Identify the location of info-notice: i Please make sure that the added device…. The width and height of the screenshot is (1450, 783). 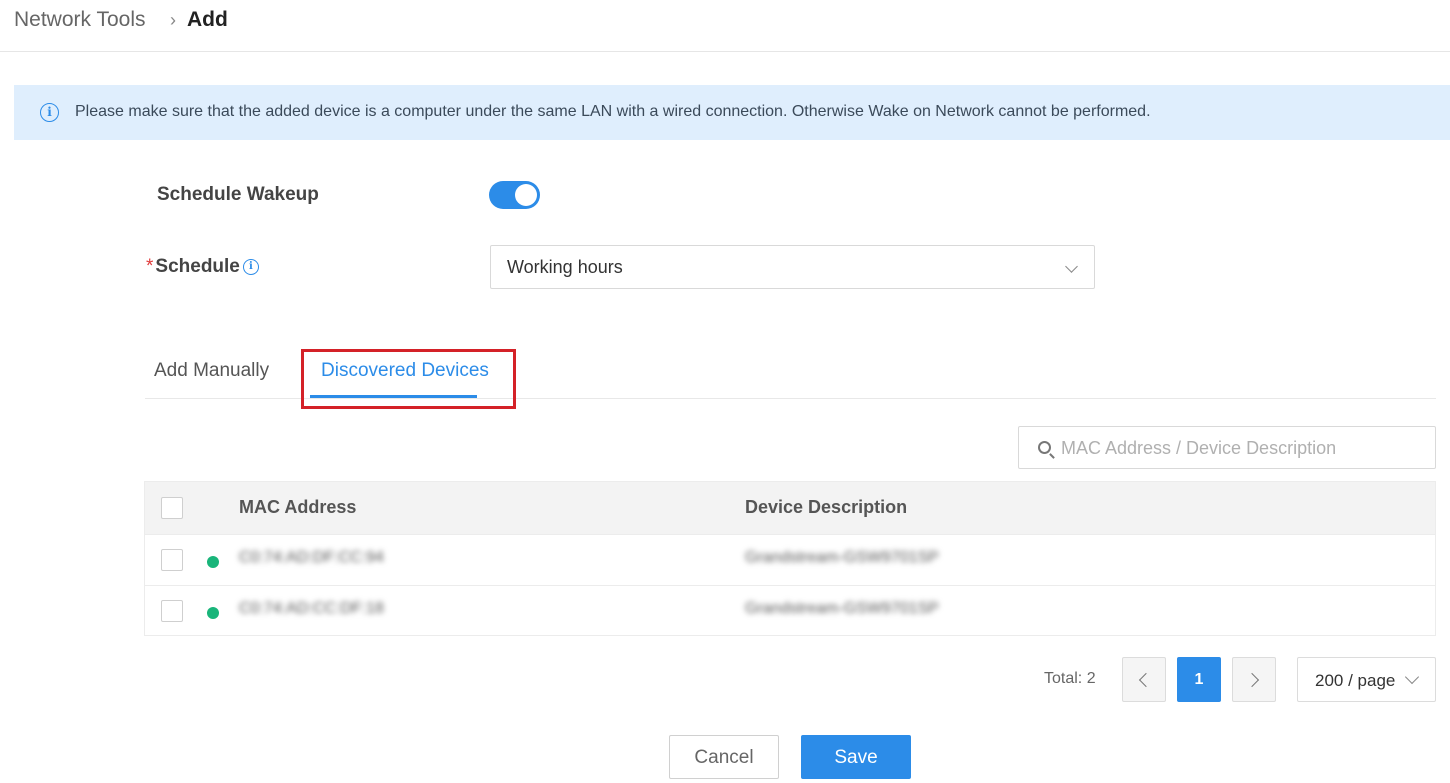
(732, 112).